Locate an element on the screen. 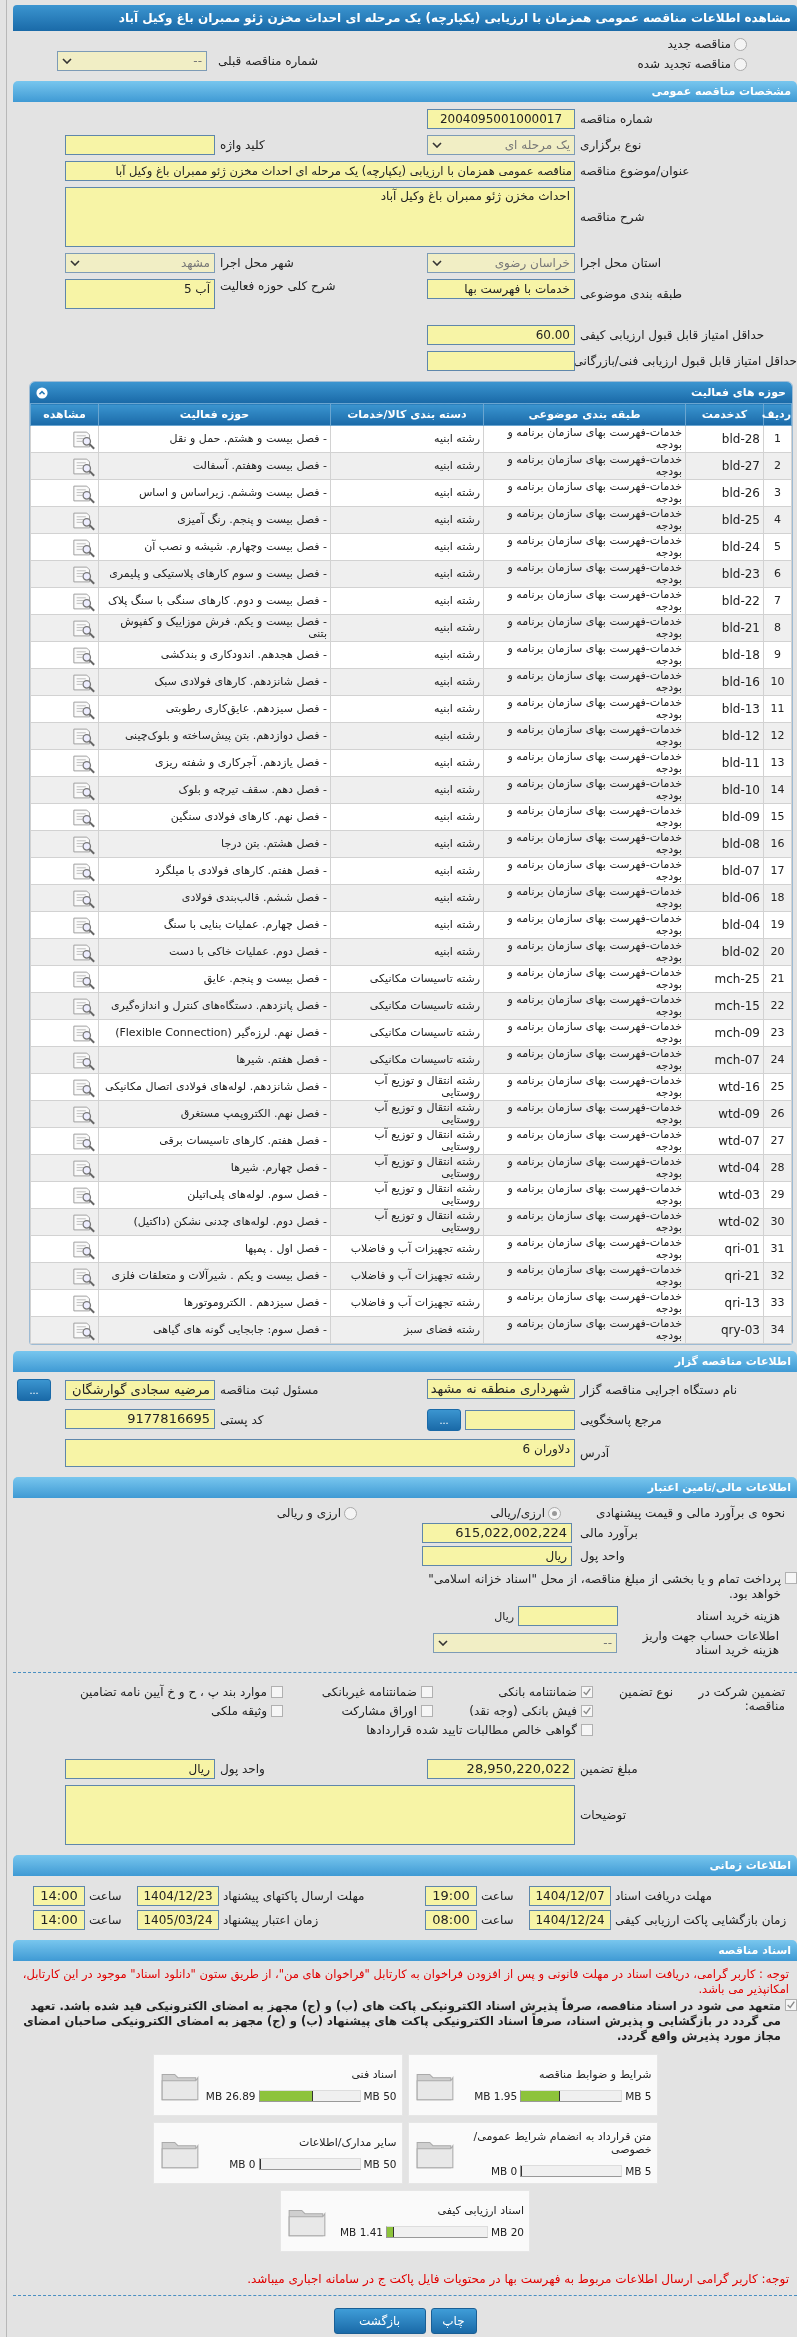 The width and height of the screenshot is (797, 2337). text-field: 2004095001000017 is located at coordinates (501, 119).